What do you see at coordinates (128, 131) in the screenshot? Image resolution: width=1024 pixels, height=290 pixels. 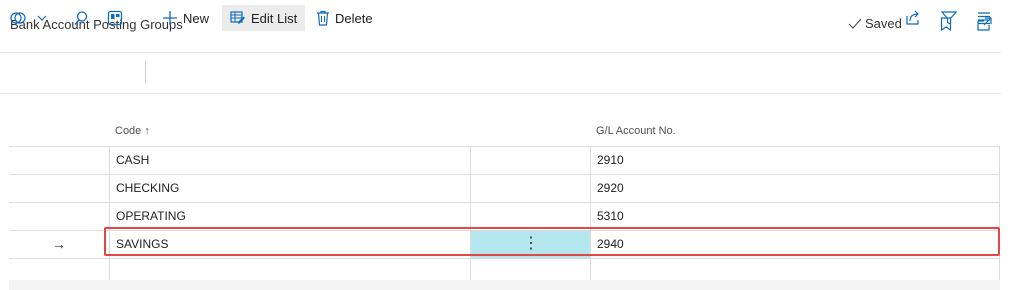 I see `column-header-code-label: Code` at bounding box center [128, 131].